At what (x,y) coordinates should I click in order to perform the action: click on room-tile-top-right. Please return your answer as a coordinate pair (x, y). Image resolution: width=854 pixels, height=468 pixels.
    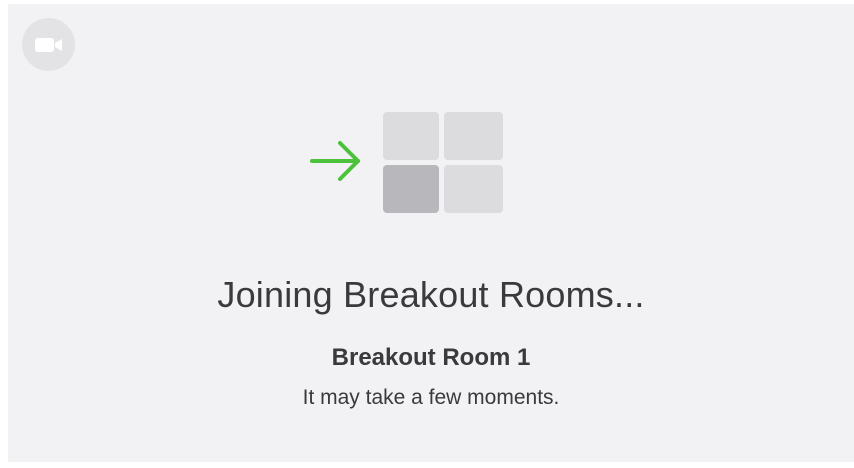
    Looking at the image, I should click on (473, 136).